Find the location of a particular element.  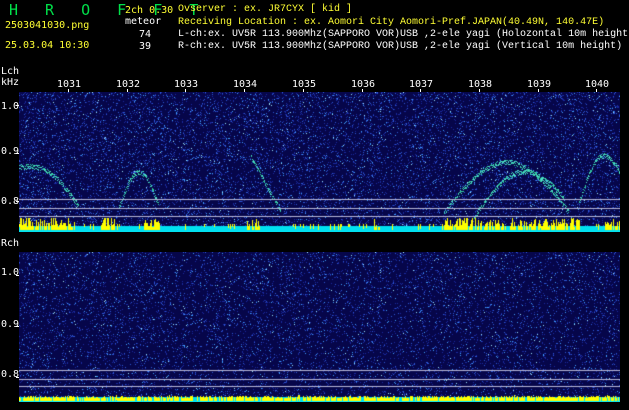

lch-unit-label: kHz is located at coordinates (10, 82).